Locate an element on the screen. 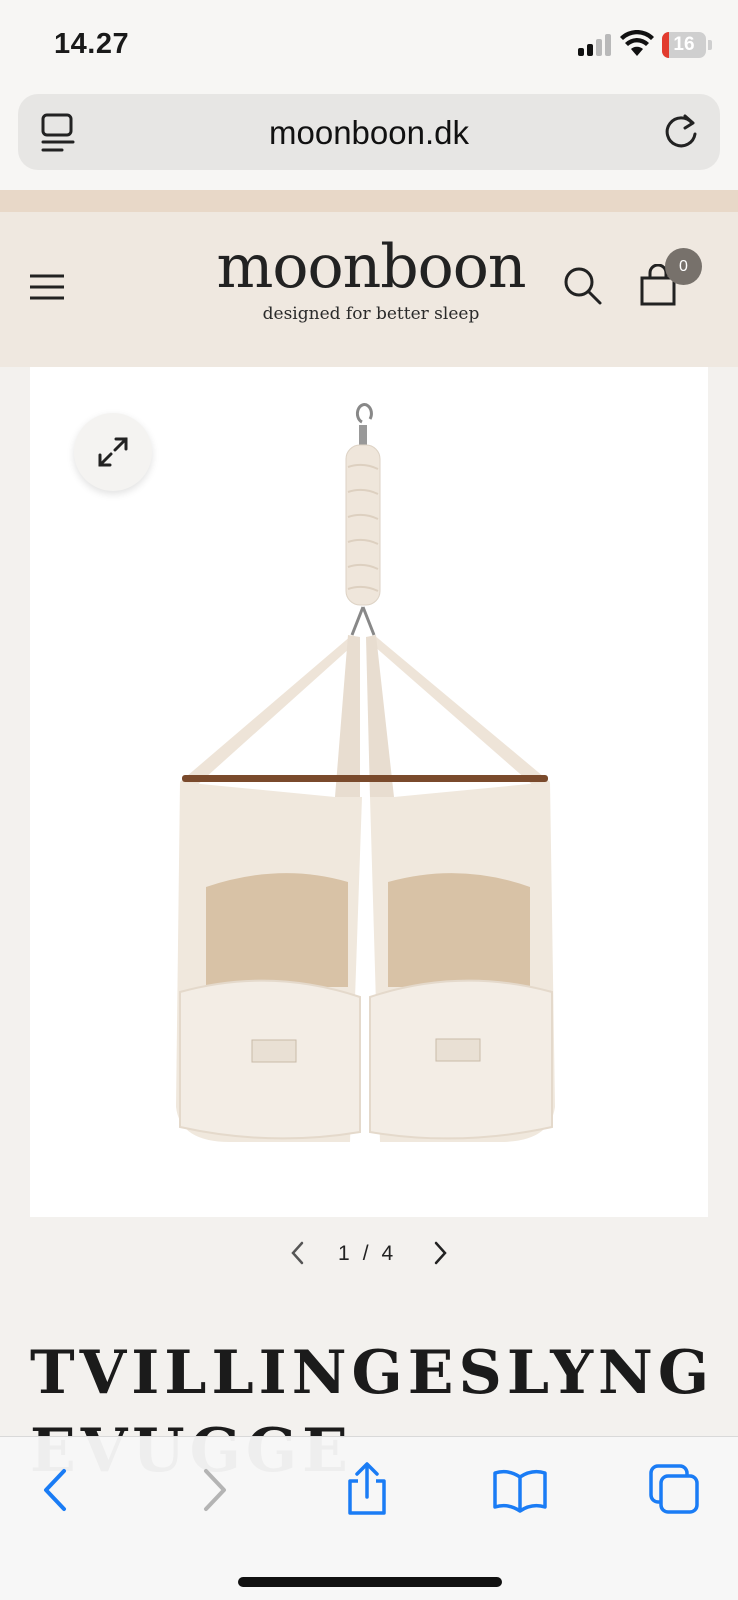 The height and width of the screenshot is (1600, 738). chevron-left-icon is located at coordinates (298, 1253).